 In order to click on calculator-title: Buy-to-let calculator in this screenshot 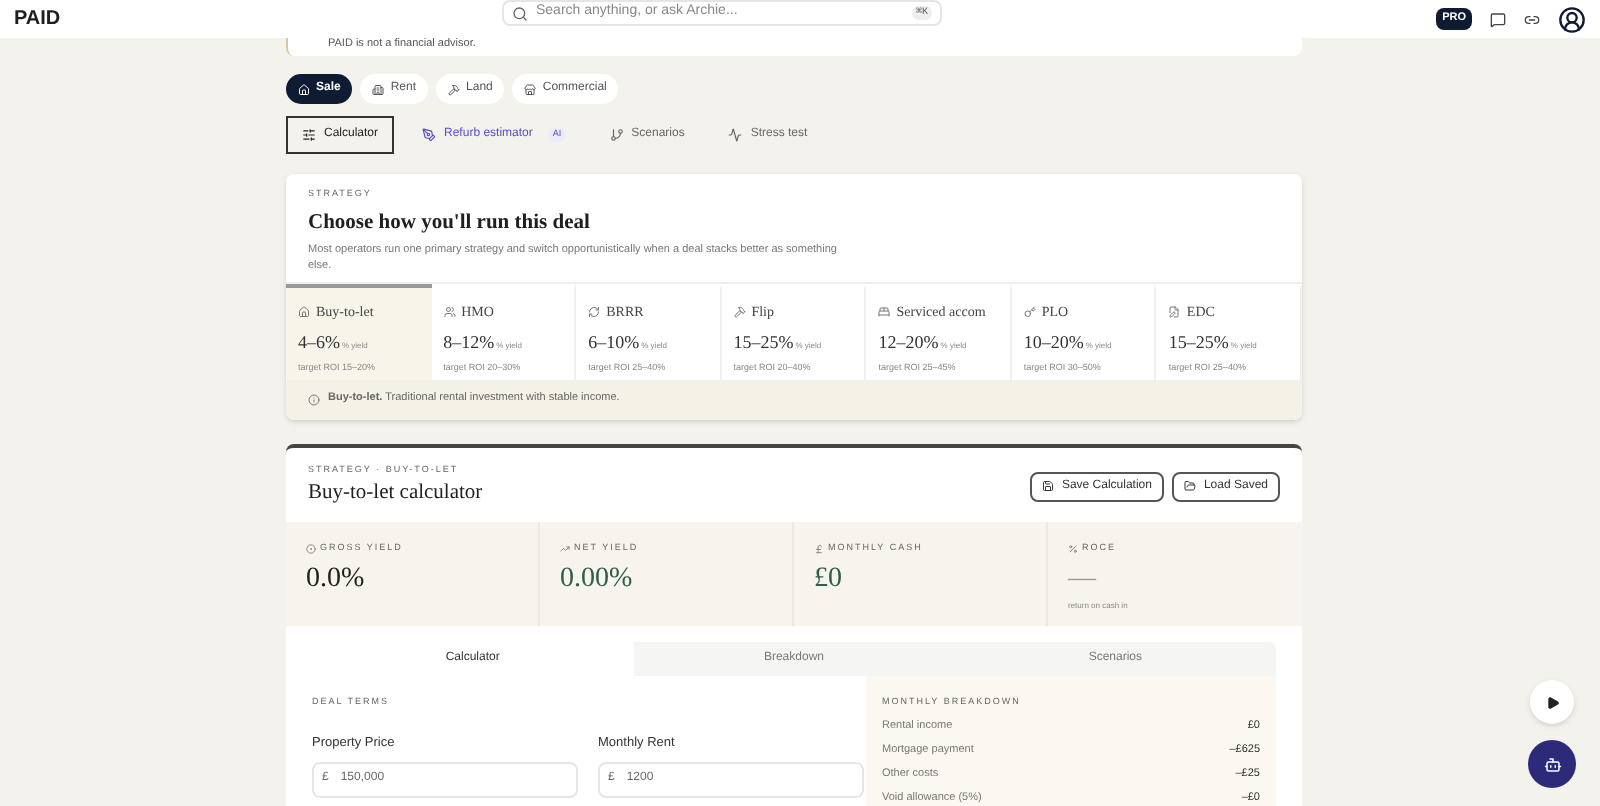, I will do `click(395, 494)`.